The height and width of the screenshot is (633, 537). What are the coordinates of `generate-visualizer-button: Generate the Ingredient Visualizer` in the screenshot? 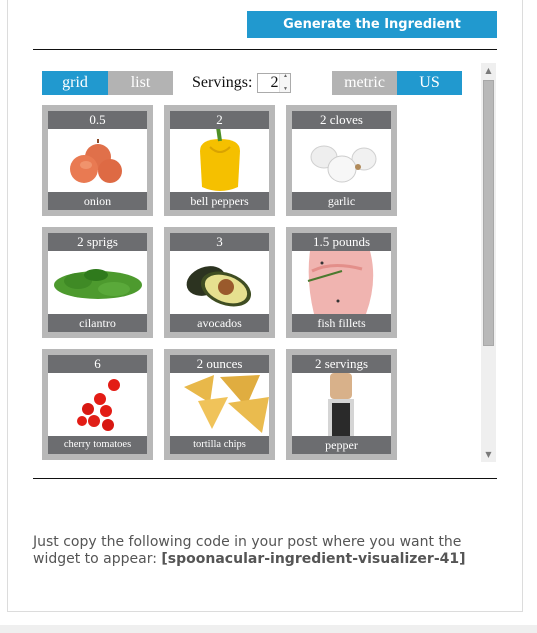 It's located at (372, 35).